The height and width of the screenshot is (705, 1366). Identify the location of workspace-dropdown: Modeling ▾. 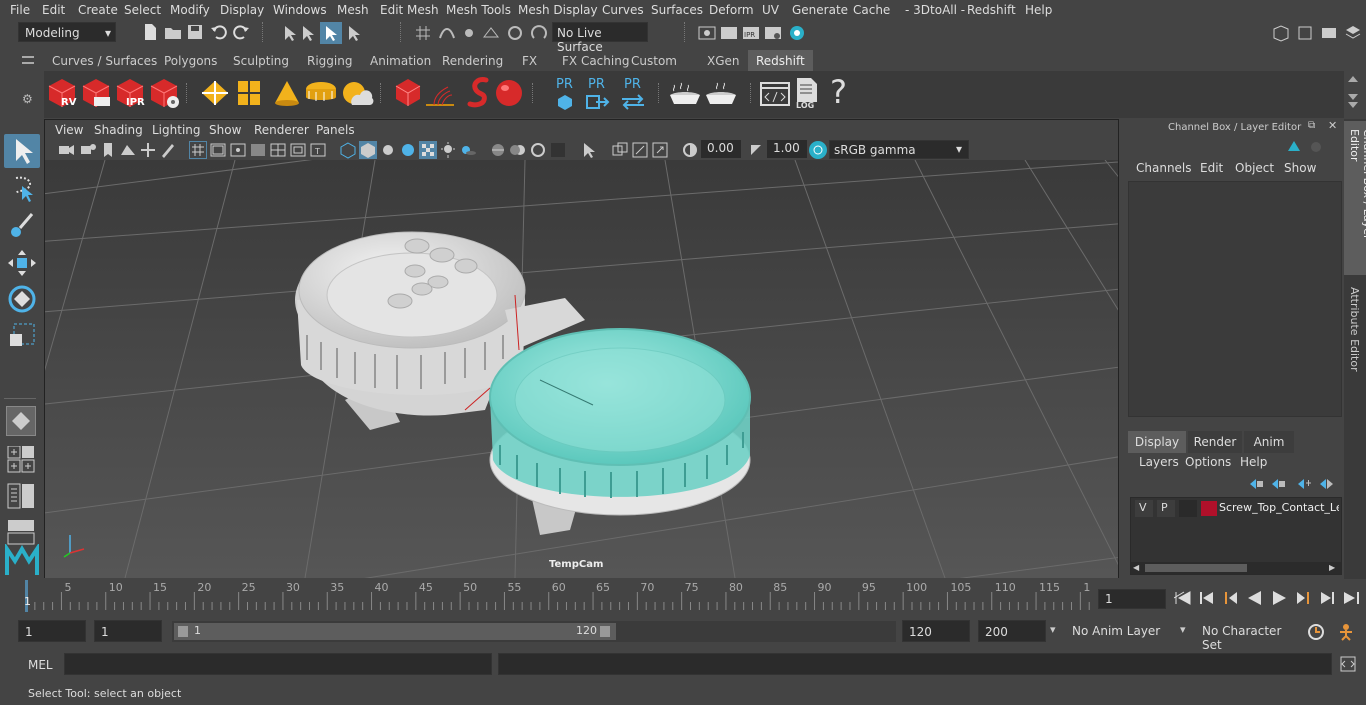
(67, 32).